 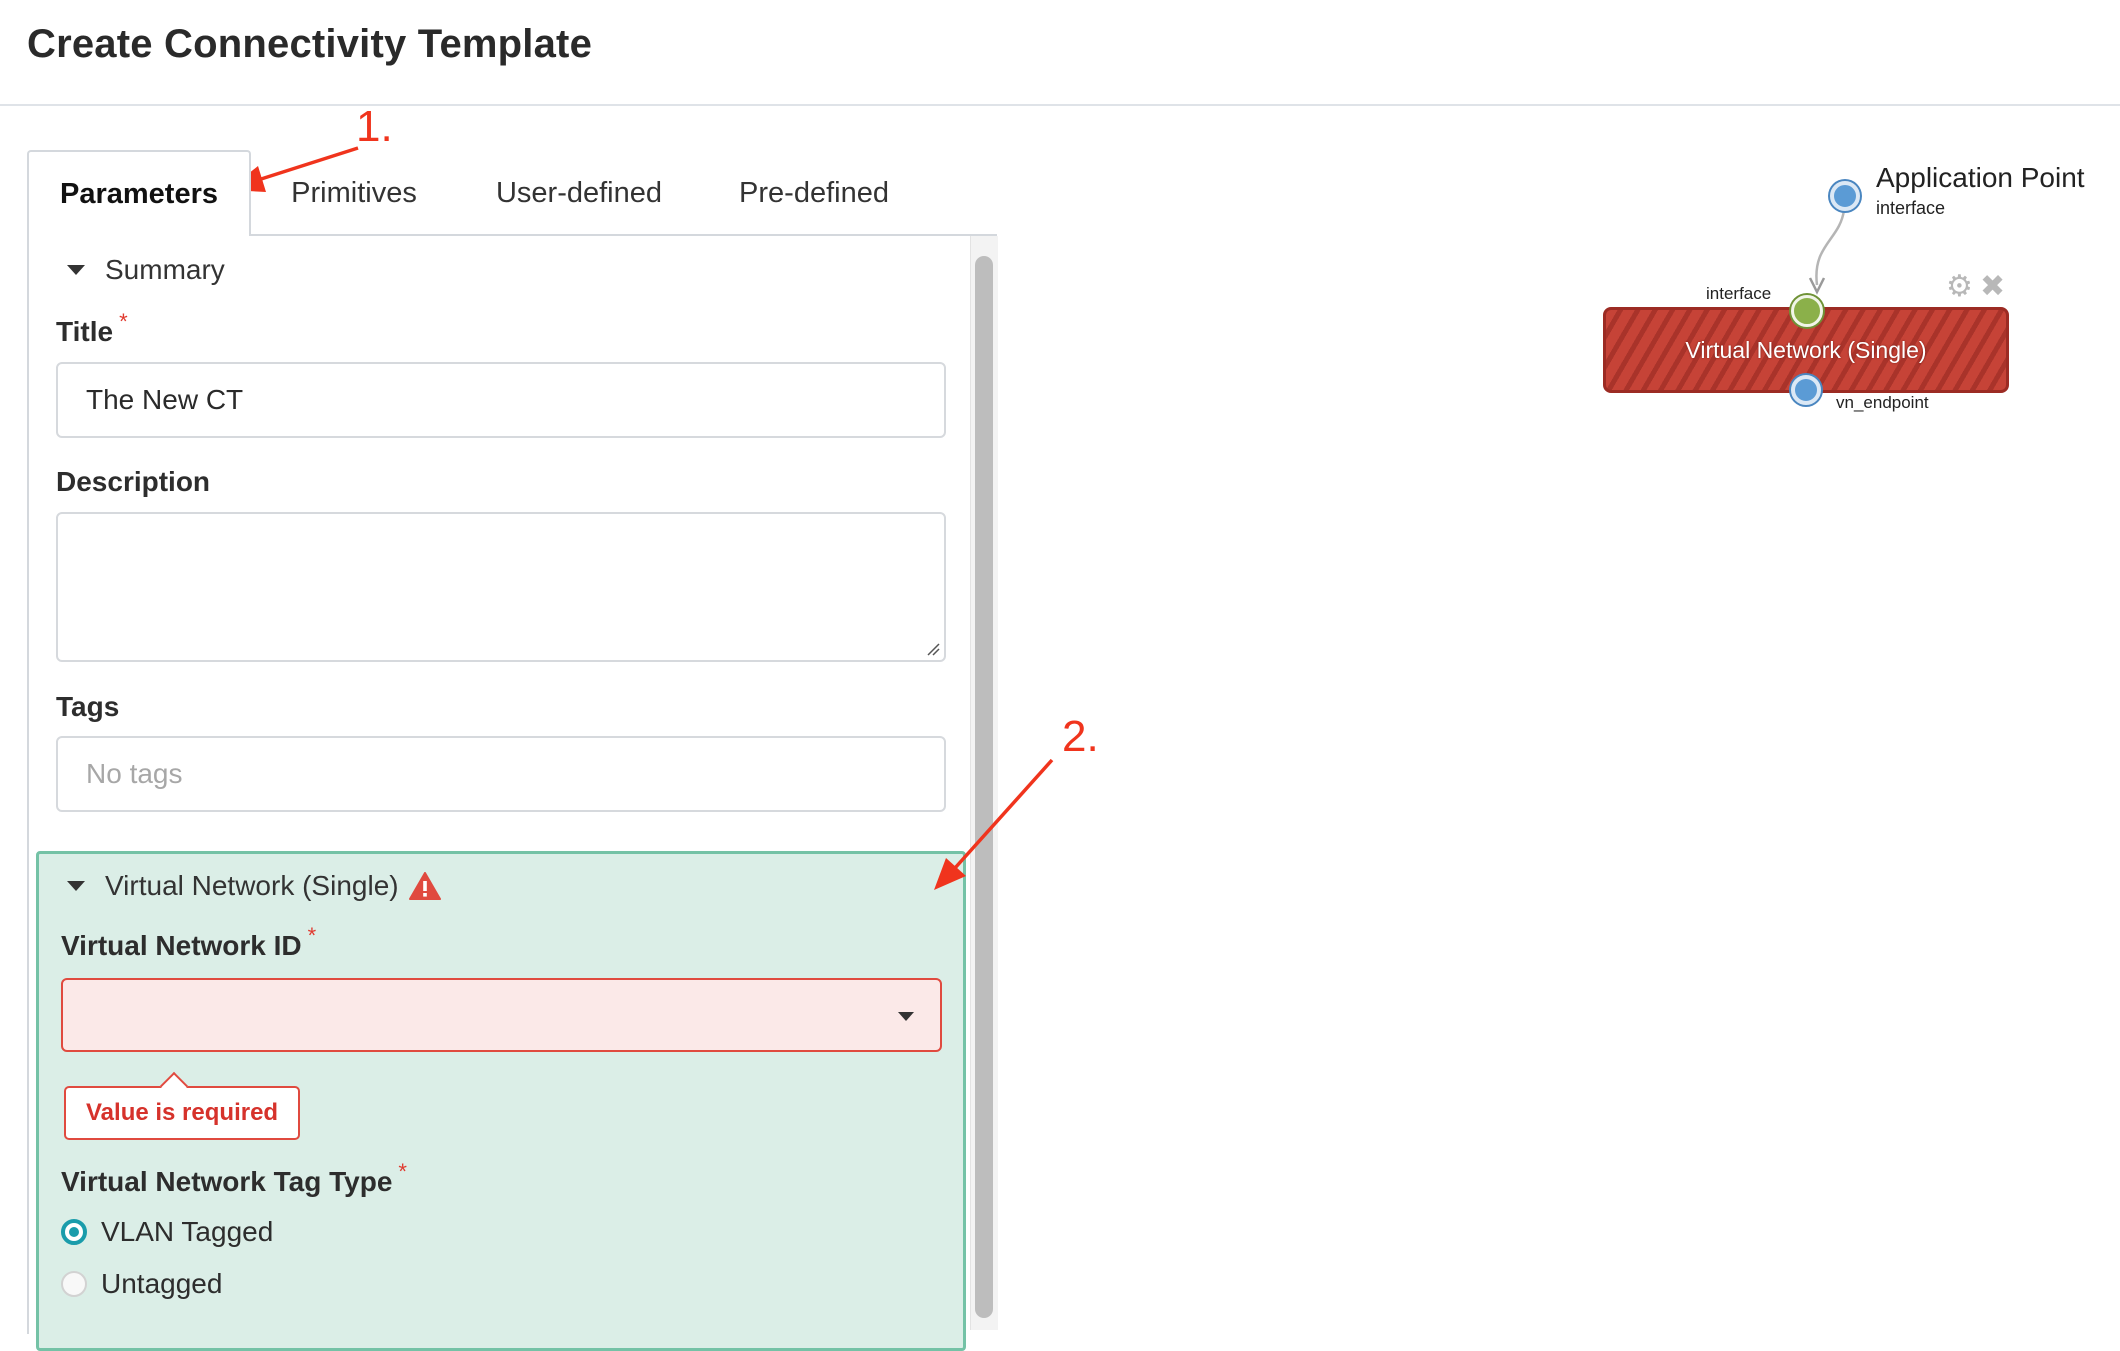 What do you see at coordinates (310, 44) in the screenshot?
I see `page-title: Create Connectivity Template` at bounding box center [310, 44].